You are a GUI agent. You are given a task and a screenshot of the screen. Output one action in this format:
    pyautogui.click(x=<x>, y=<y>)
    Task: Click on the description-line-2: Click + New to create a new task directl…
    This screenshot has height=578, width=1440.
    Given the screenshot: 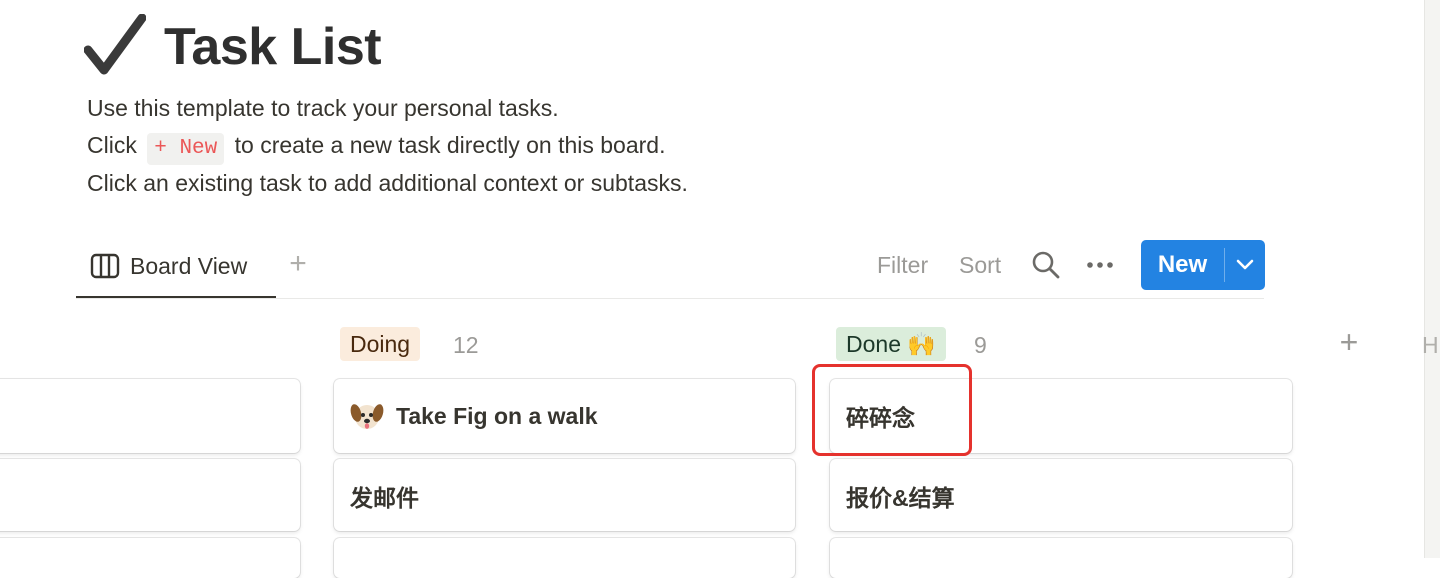 What is the action you would take?
    pyautogui.click(x=376, y=147)
    